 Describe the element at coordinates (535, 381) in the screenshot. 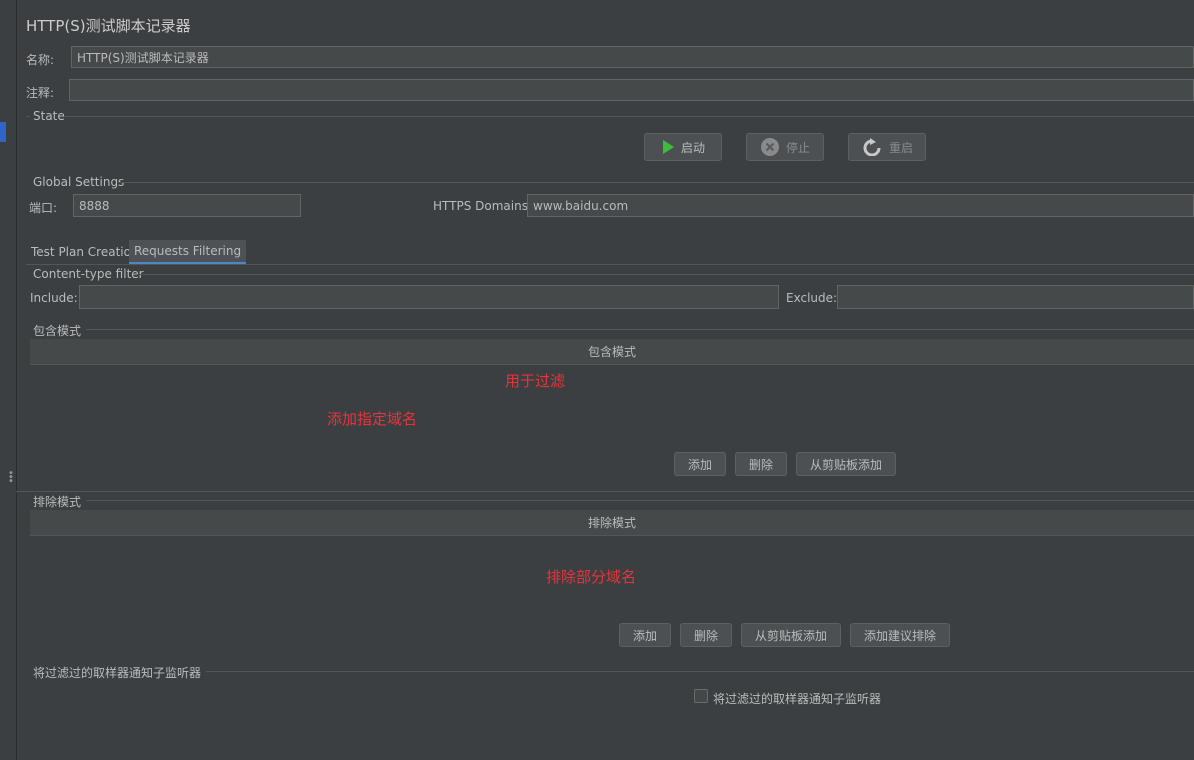

I see `annotation-used-for-filtering: 用于过滤` at that location.